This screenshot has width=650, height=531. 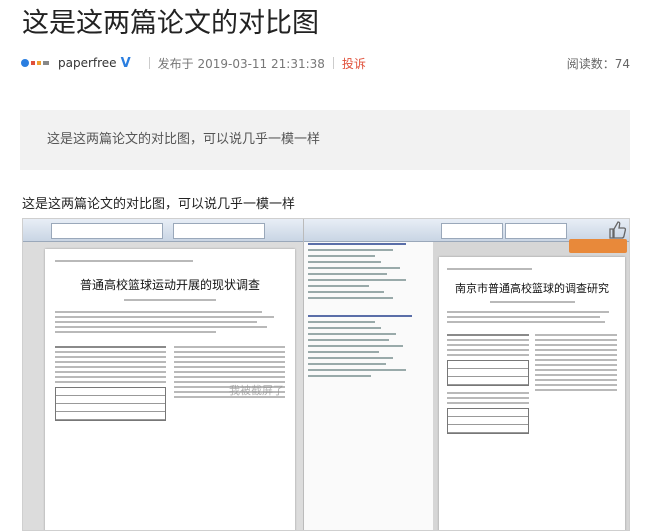 I want to click on report-link: 投诉, so click(x=354, y=63).